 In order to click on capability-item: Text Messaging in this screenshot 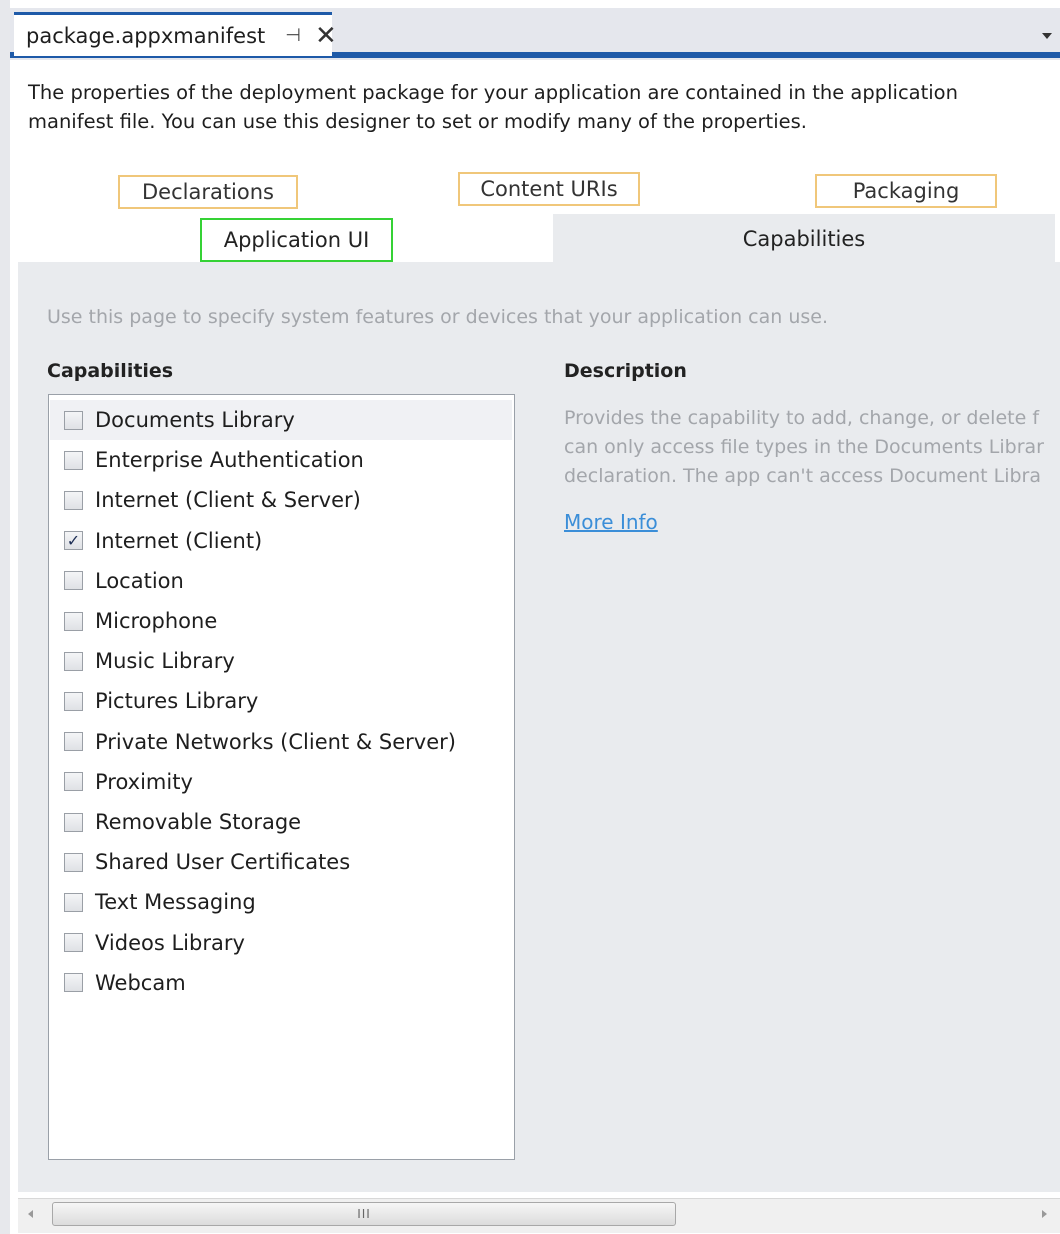, I will do `click(281, 902)`.